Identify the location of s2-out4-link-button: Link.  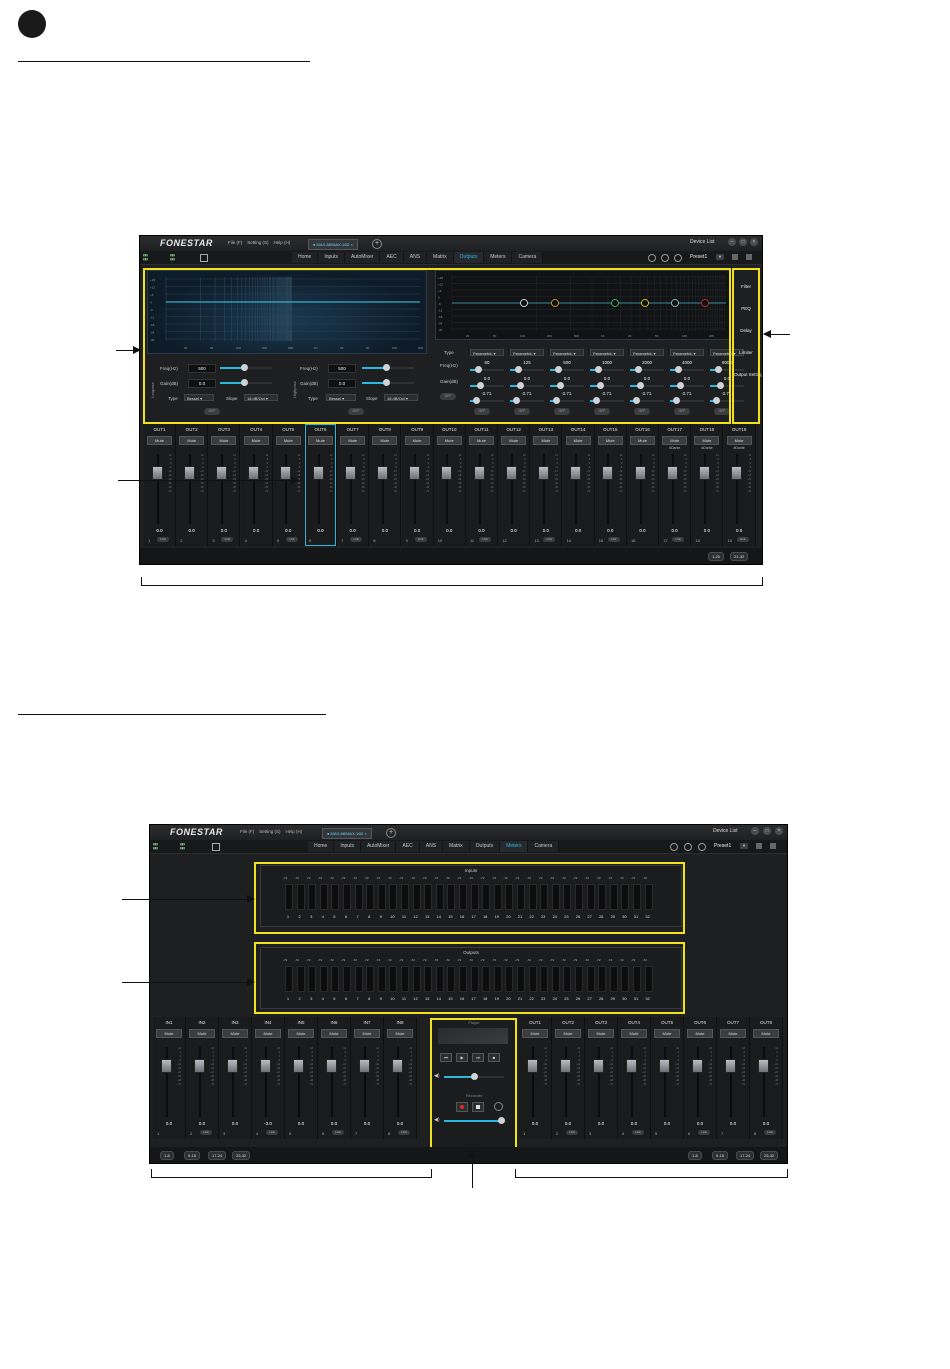
(638, 1132).